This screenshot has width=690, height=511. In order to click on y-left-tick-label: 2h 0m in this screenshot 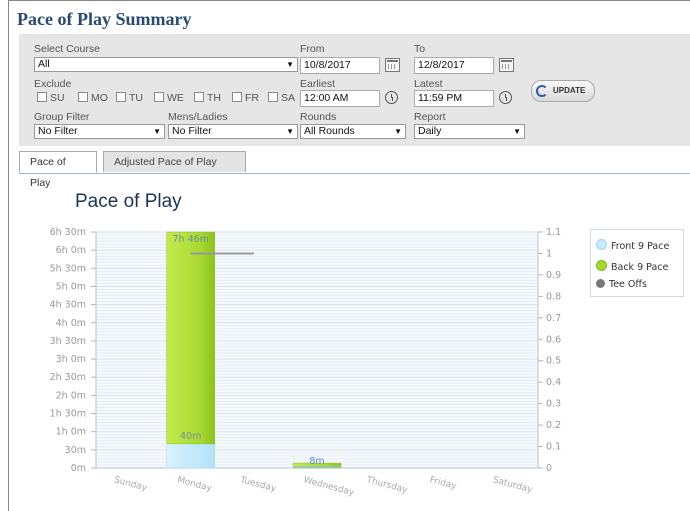, I will do `click(71, 395)`.